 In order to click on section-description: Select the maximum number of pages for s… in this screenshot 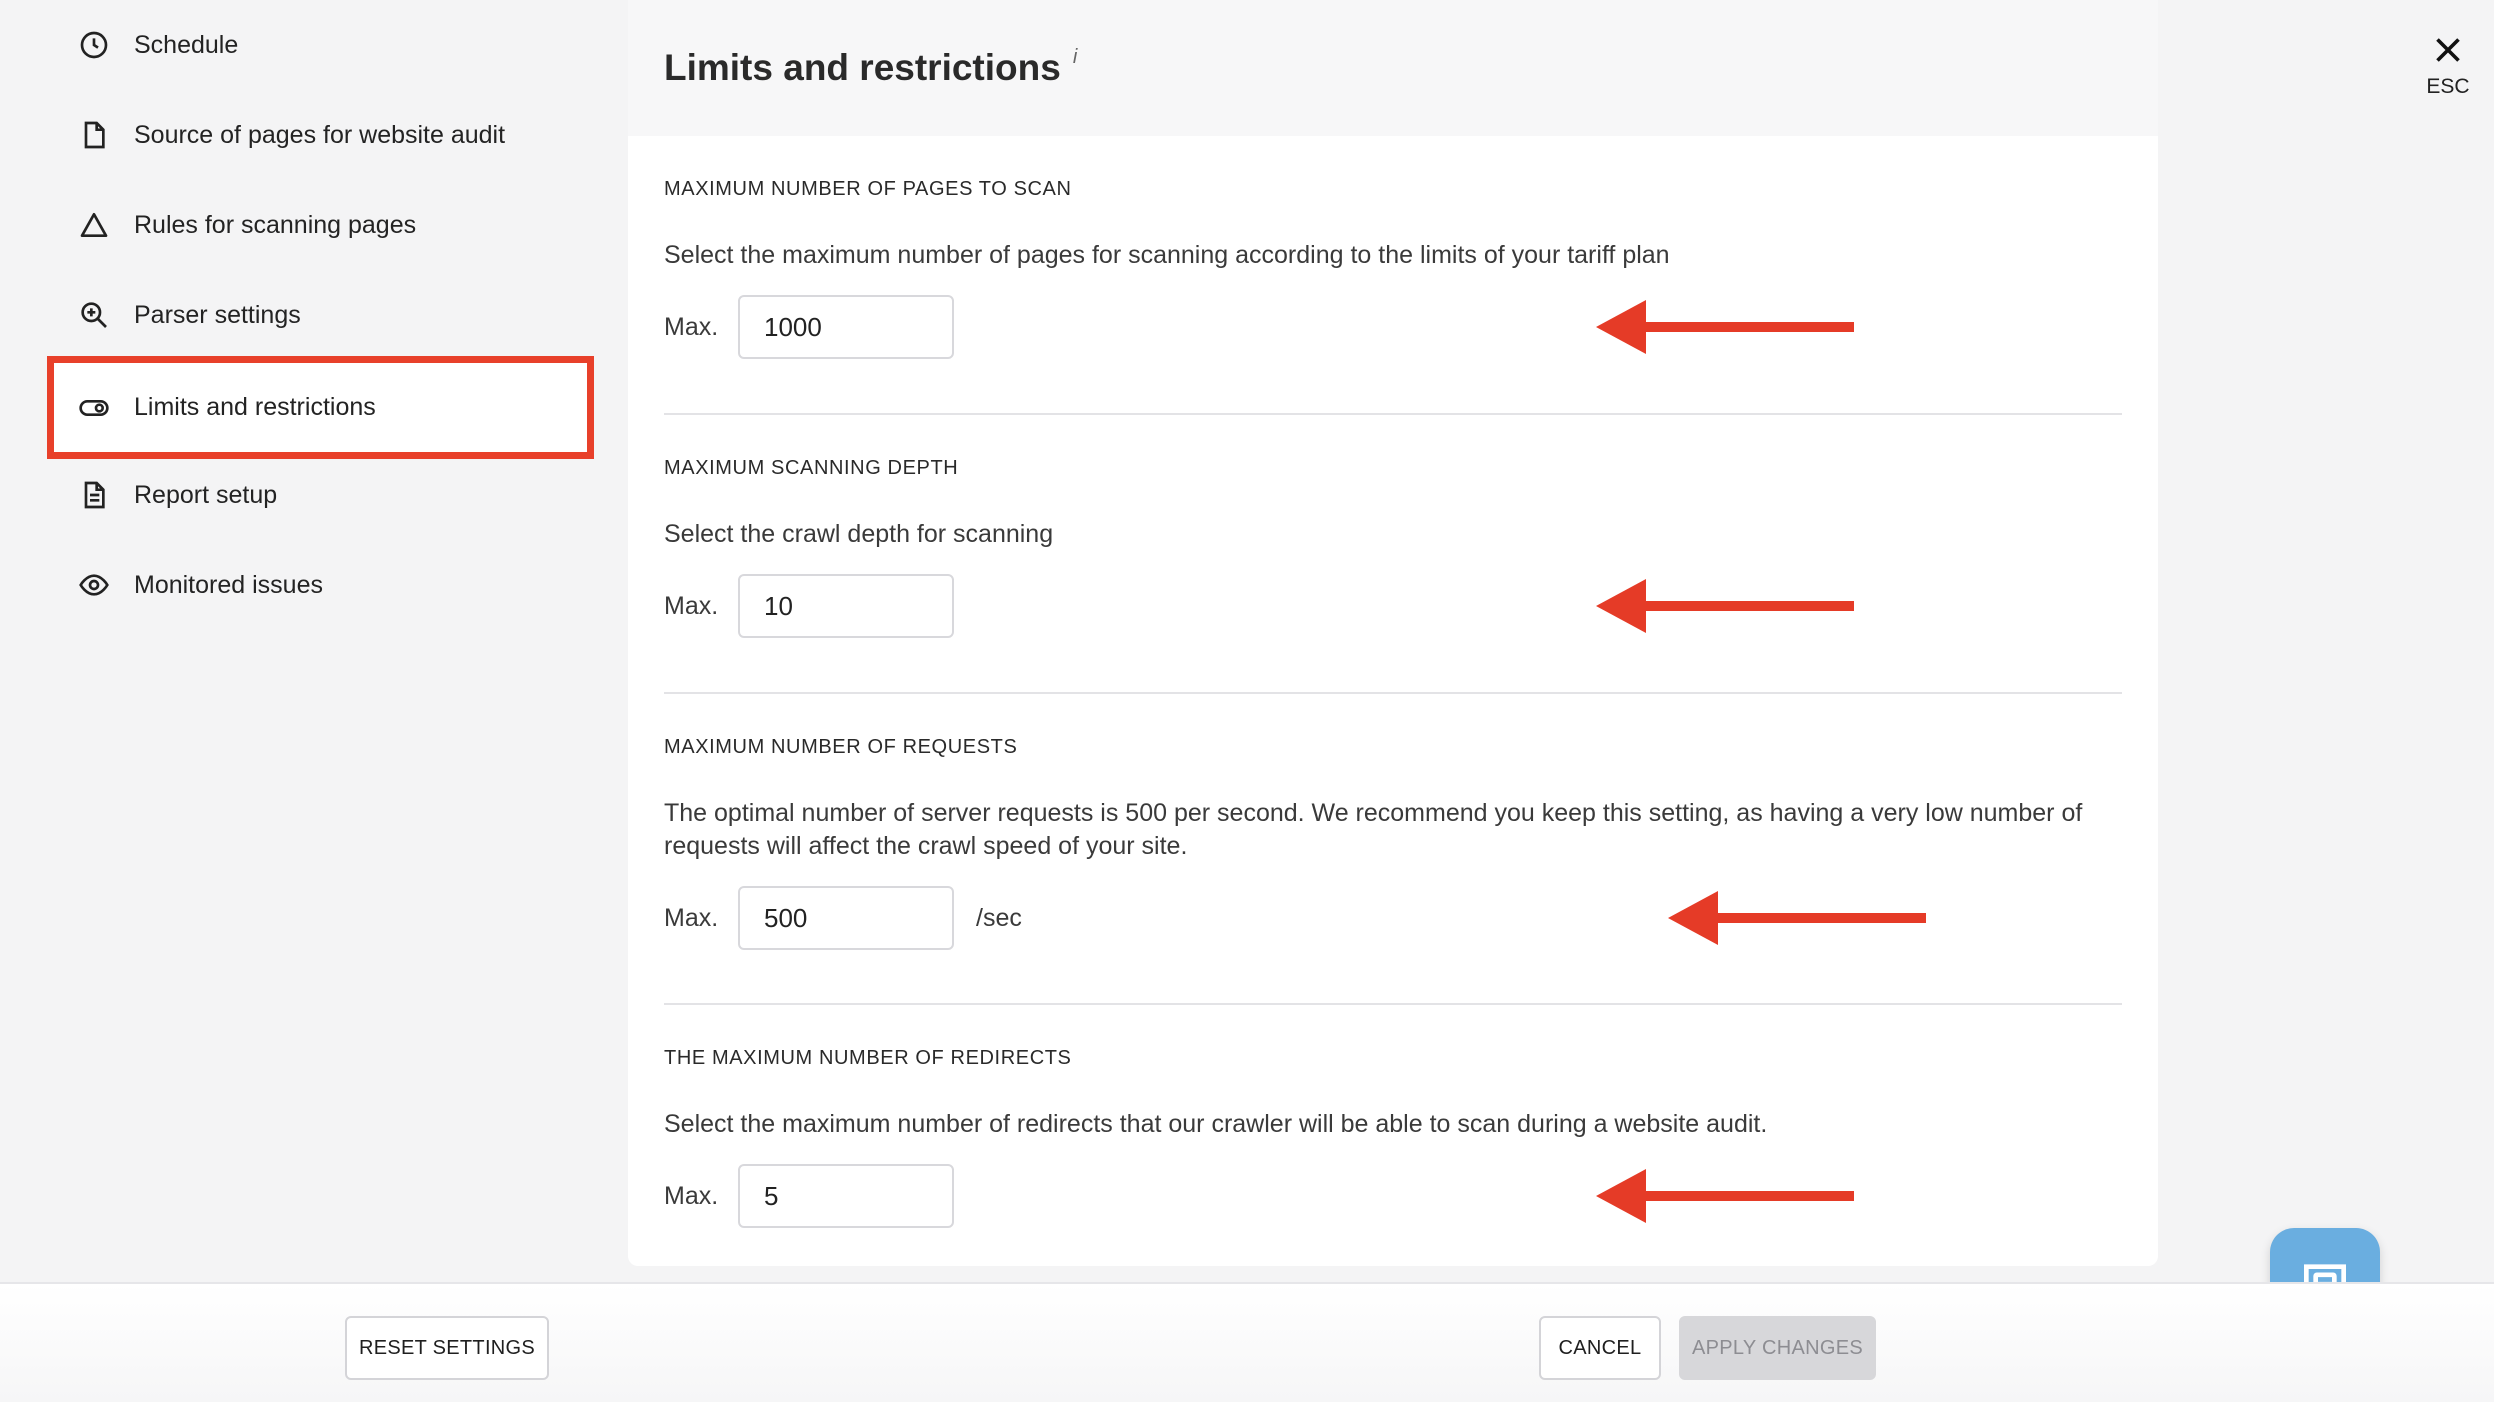, I will do `click(1167, 255)`.